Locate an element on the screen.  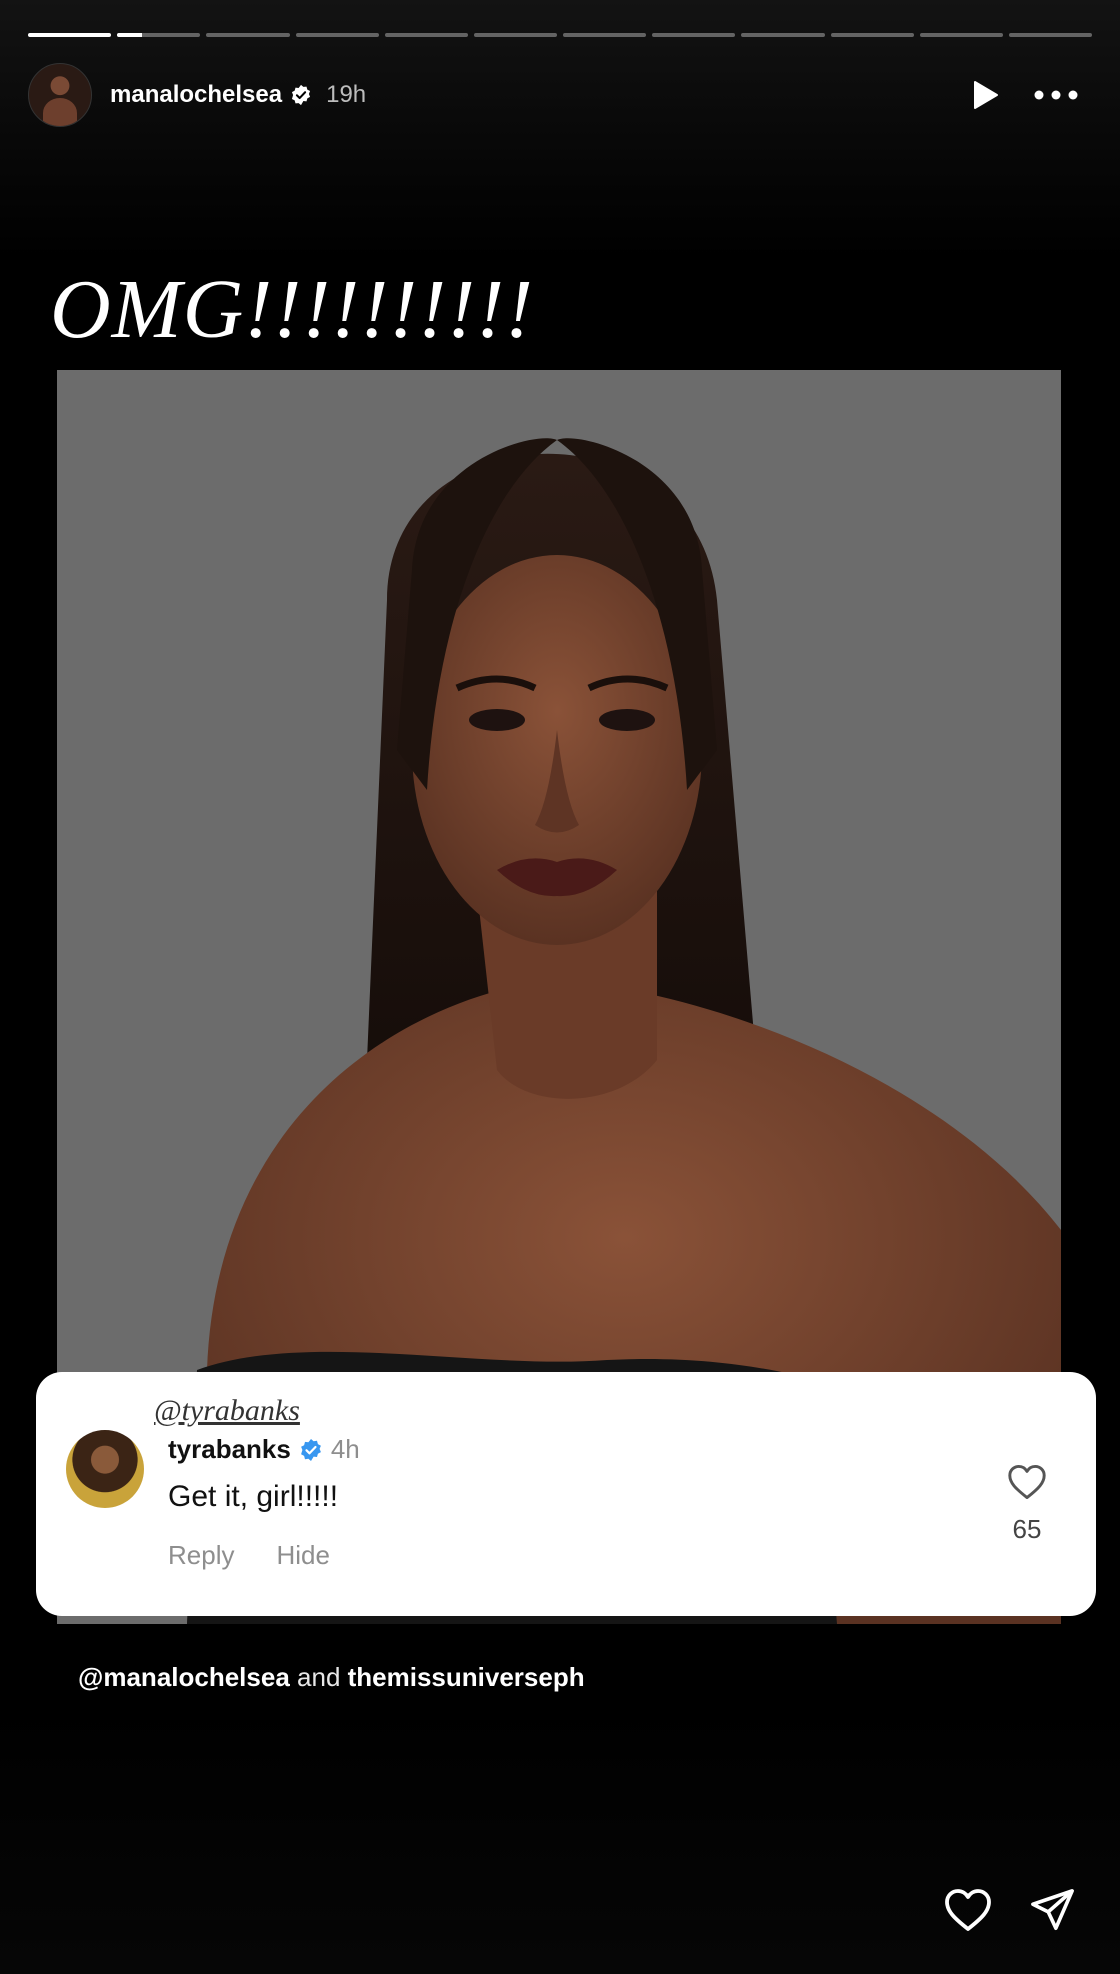
mention-text: @tyrabanks is located at coordinates (227, 1411).